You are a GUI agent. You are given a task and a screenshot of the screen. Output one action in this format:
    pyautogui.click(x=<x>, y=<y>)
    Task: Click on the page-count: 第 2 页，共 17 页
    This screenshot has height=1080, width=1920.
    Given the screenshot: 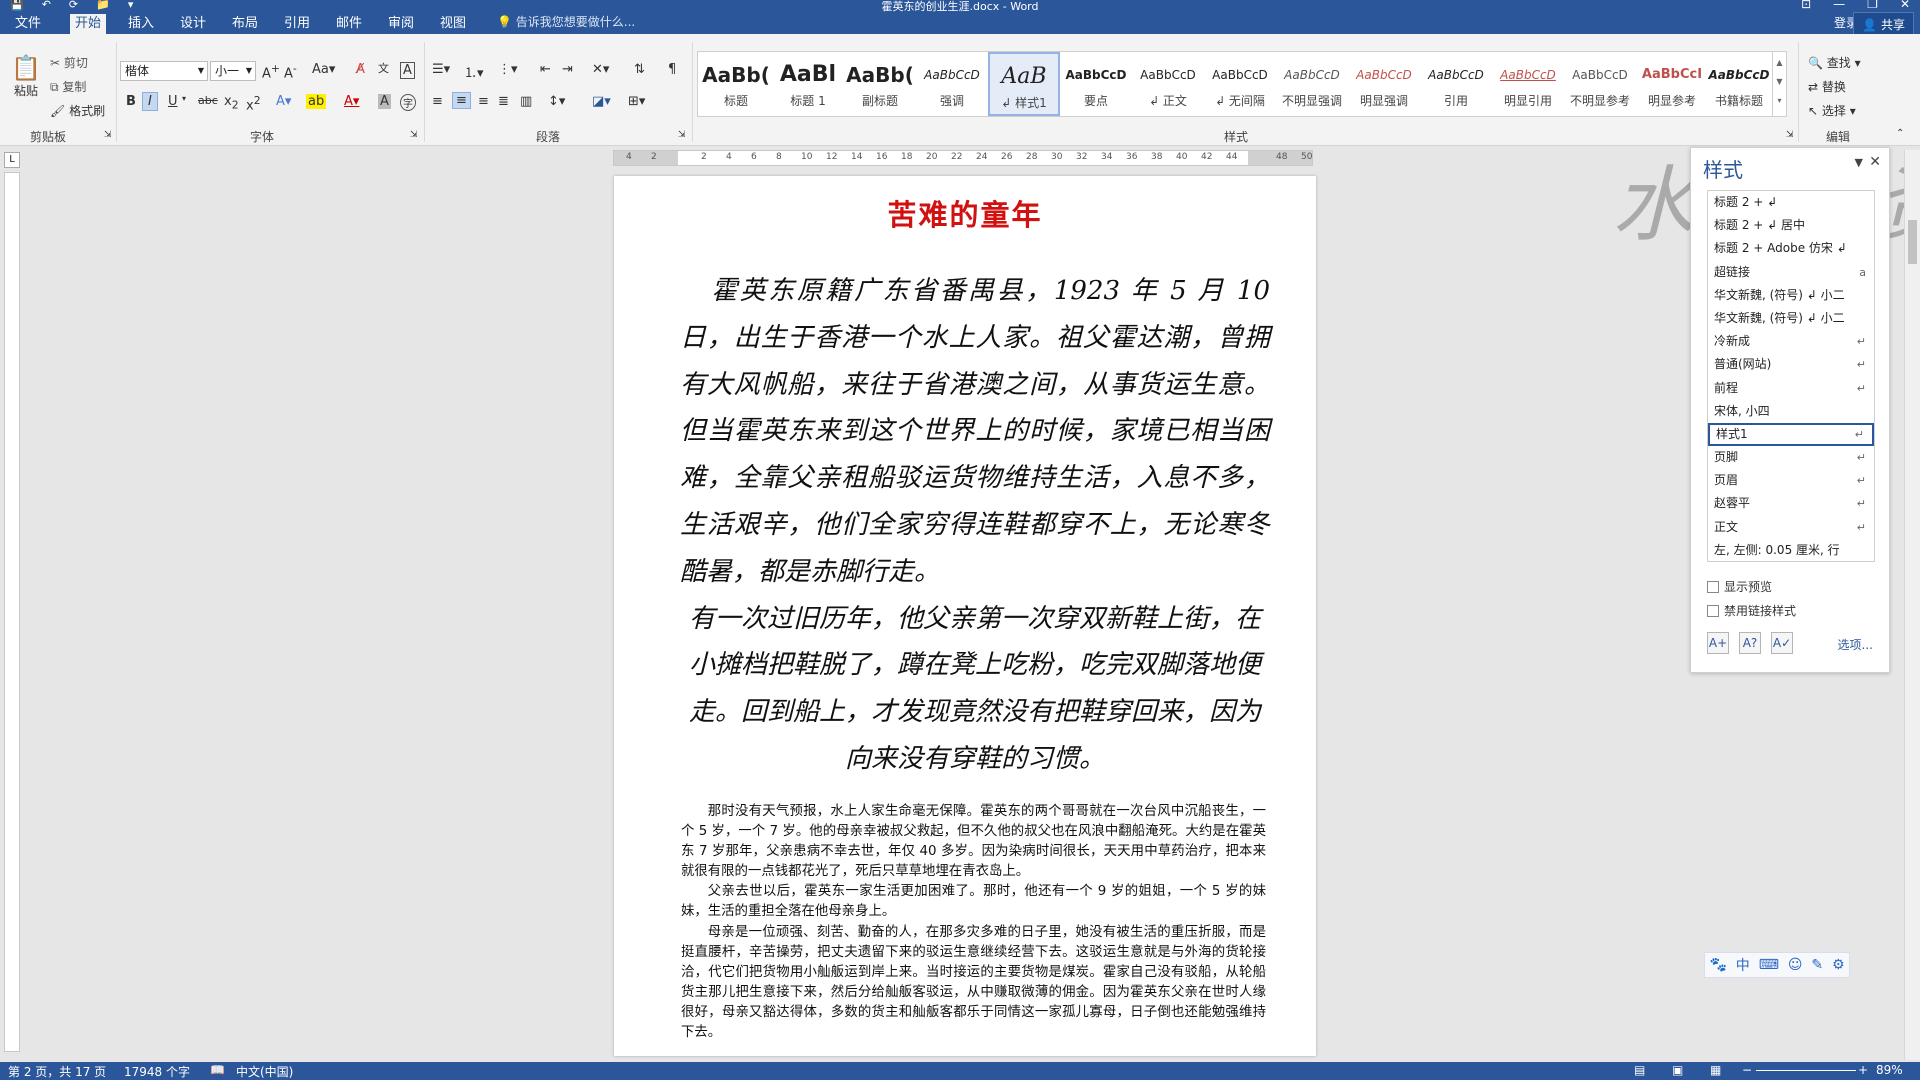 What is the action you would take?
    pyautogui.click(x=57, y=1071)
    